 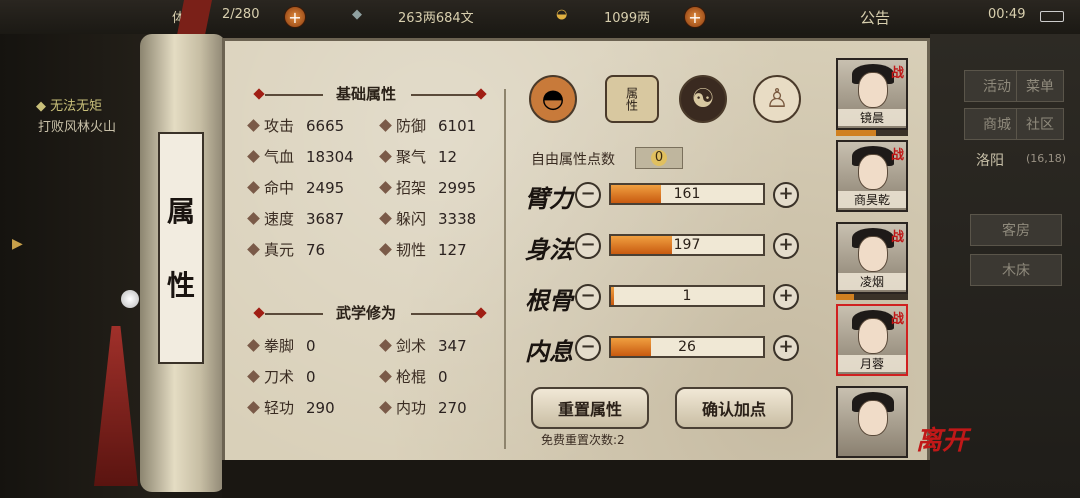 I want to click on attribute-bar: 1, so click(x=687, y=296).